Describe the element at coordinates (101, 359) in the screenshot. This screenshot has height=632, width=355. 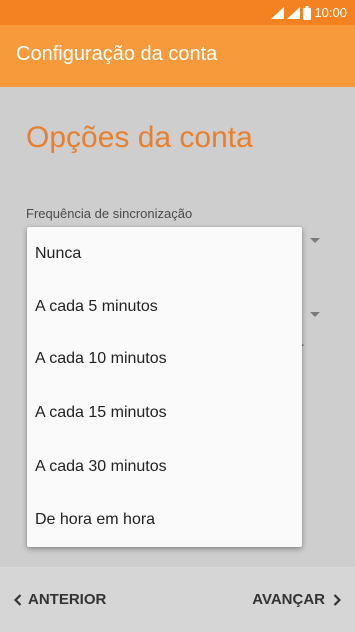
I see `dropdown-option: A cada 10 minutos` at that location.